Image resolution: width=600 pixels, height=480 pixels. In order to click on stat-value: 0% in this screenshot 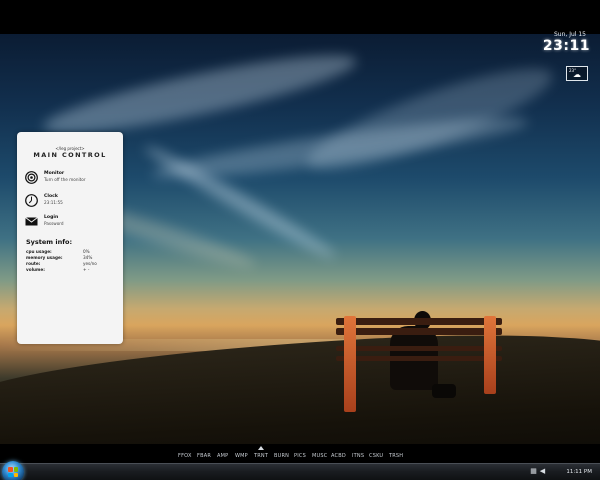, I will do `click(86, 251)`.